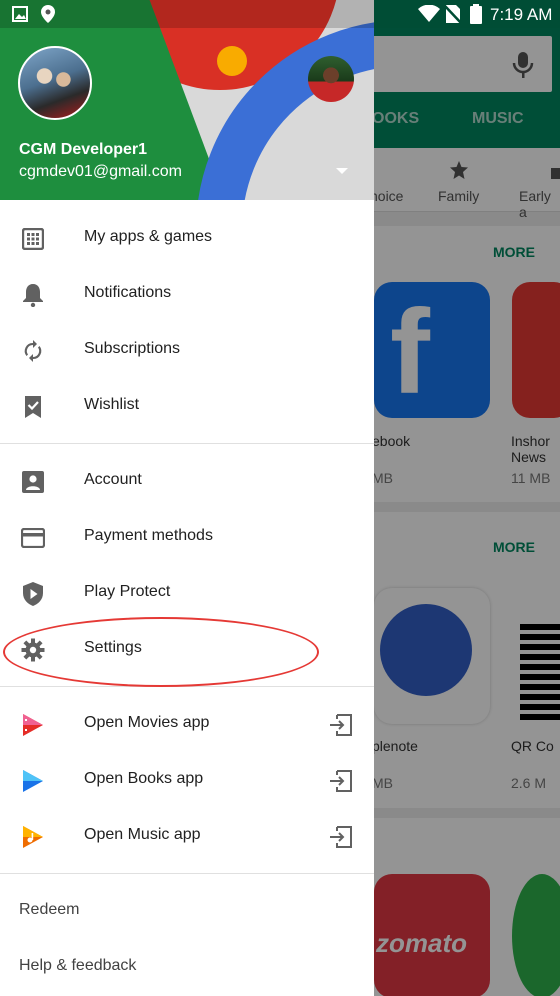 Image resolution: width=560 pixels, height=996 pixels. Describe the element at coordinates (48, 14) in the screenshot. I see `location-icon` at that location.